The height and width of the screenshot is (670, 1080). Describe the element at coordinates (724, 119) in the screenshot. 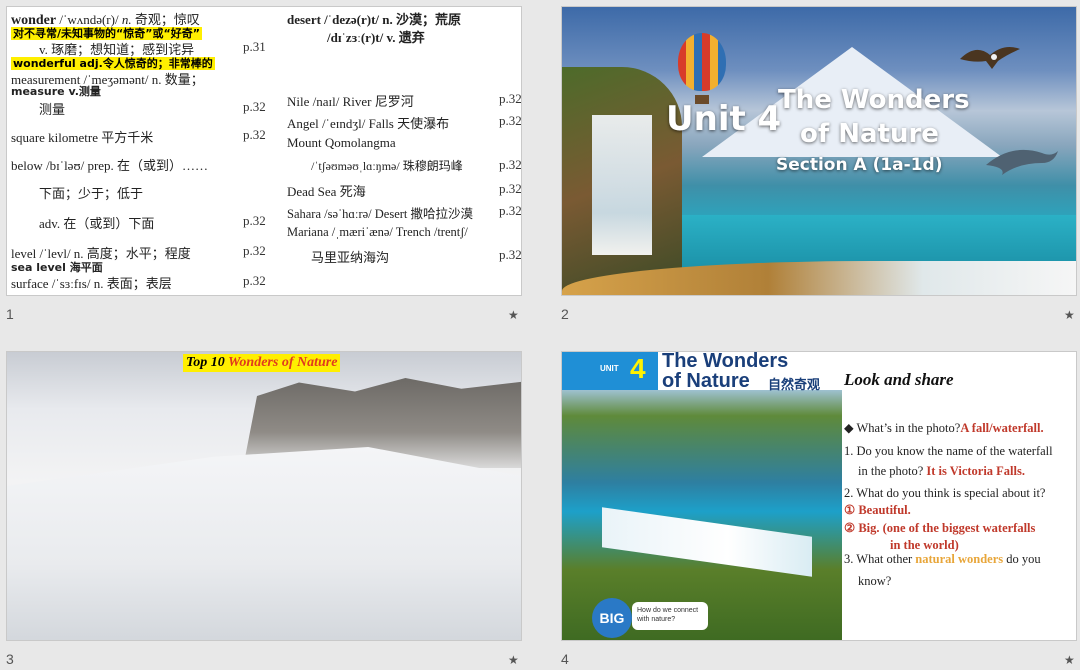

I see `slide-unit-title: Unit 4` at that location.